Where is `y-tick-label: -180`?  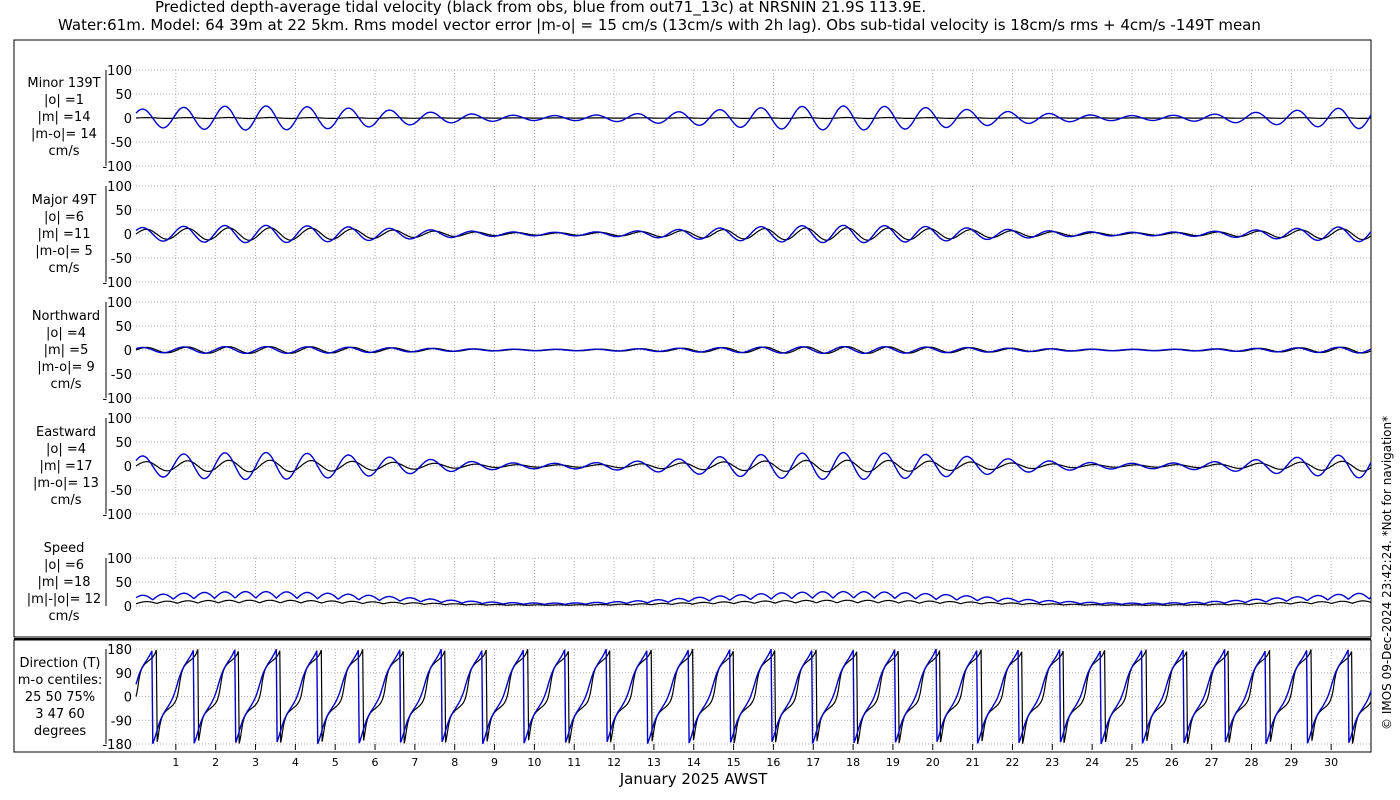 y-tick-label: -180 is located at coordinates (117, 745).